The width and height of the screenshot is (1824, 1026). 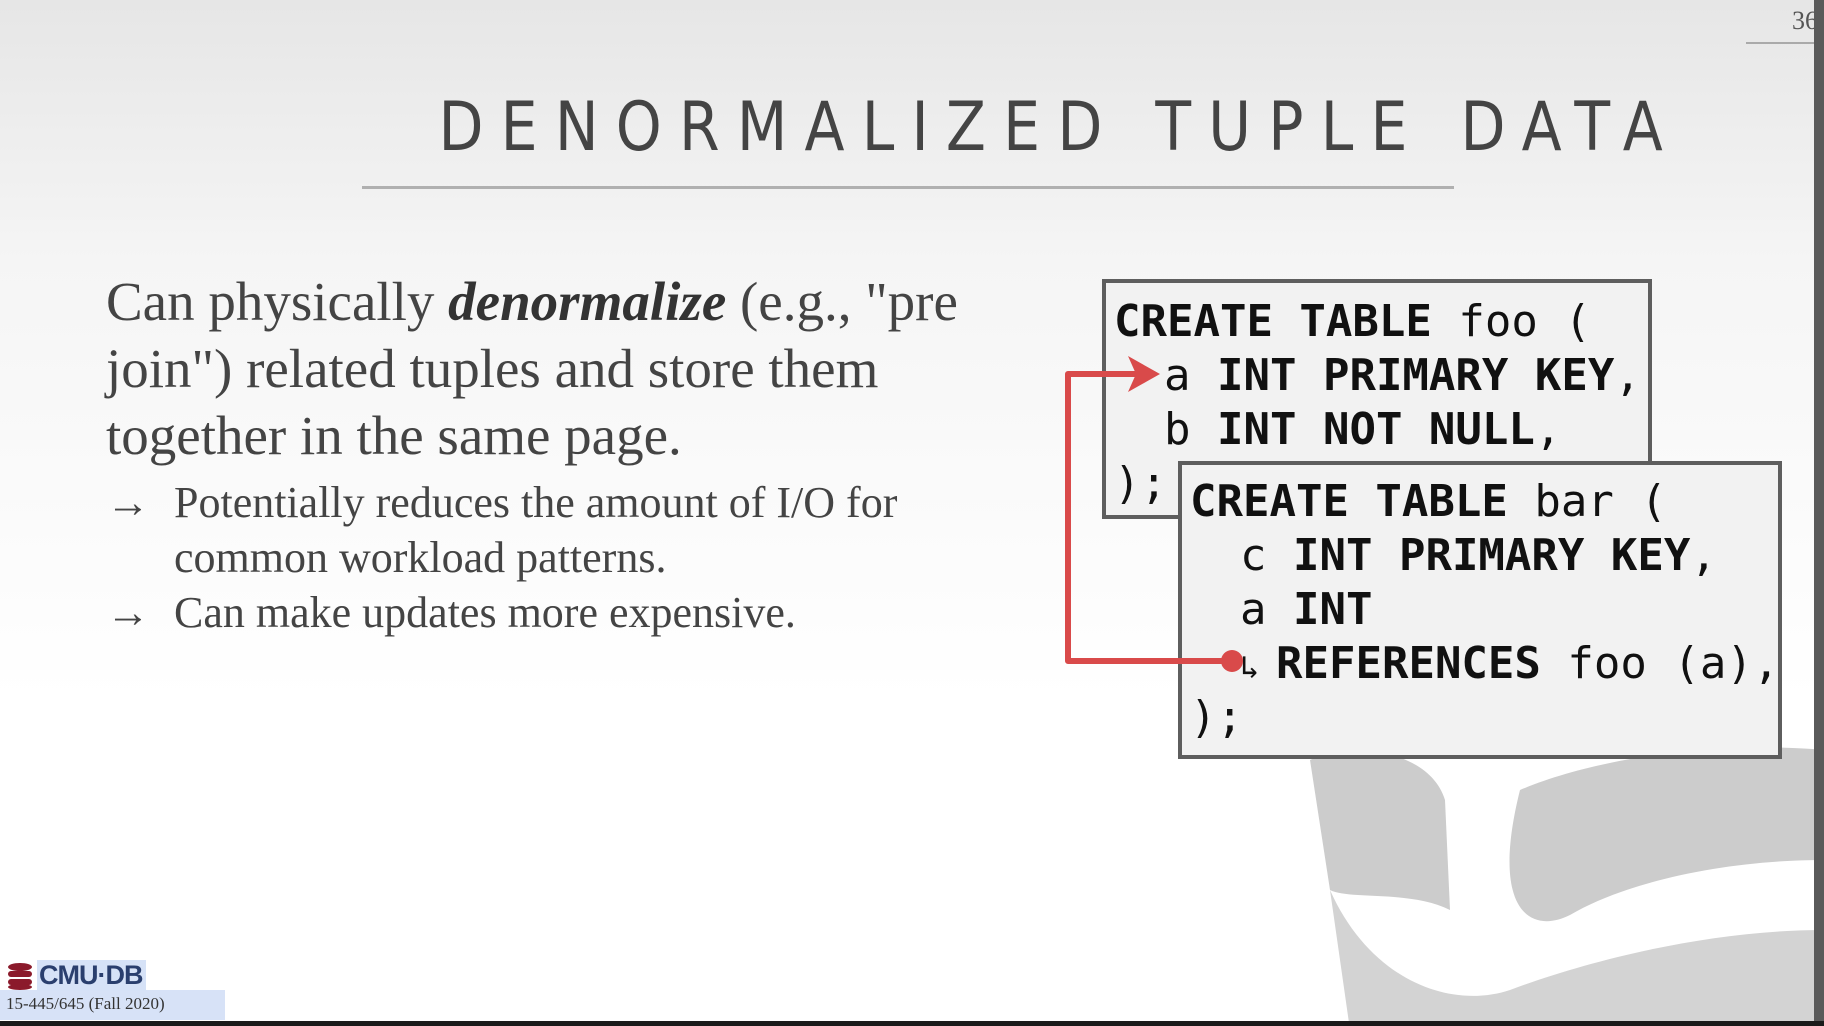 I want to click on return-arrow-icon: ↳, so click(x=1250, y=667).